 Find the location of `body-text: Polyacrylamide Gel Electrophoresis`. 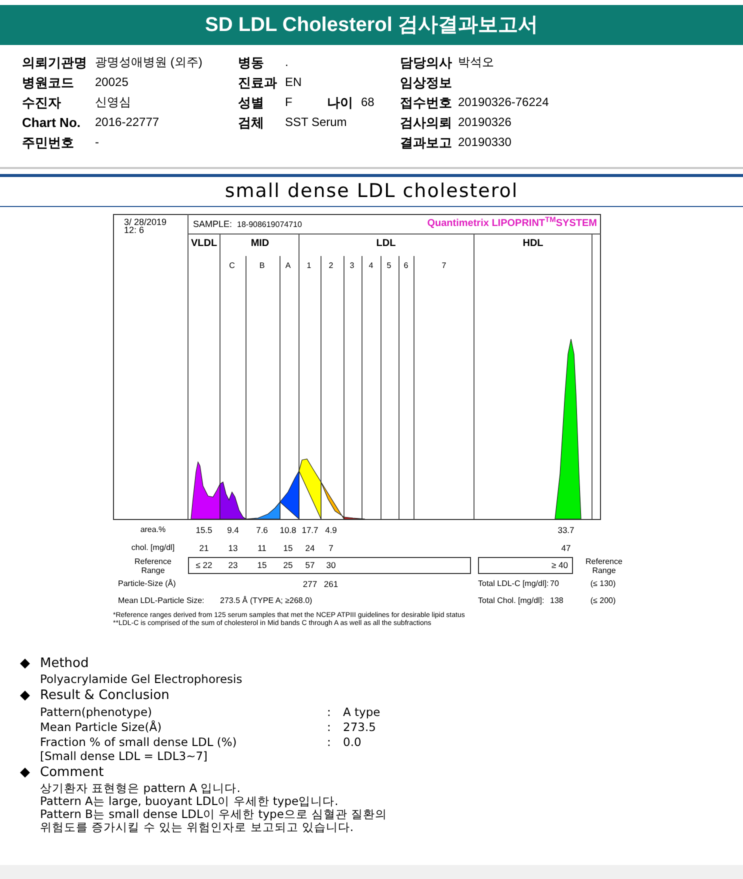

body-text: Polyacrylamide Gel Electrophoresis is located at coordinates (142, 679).